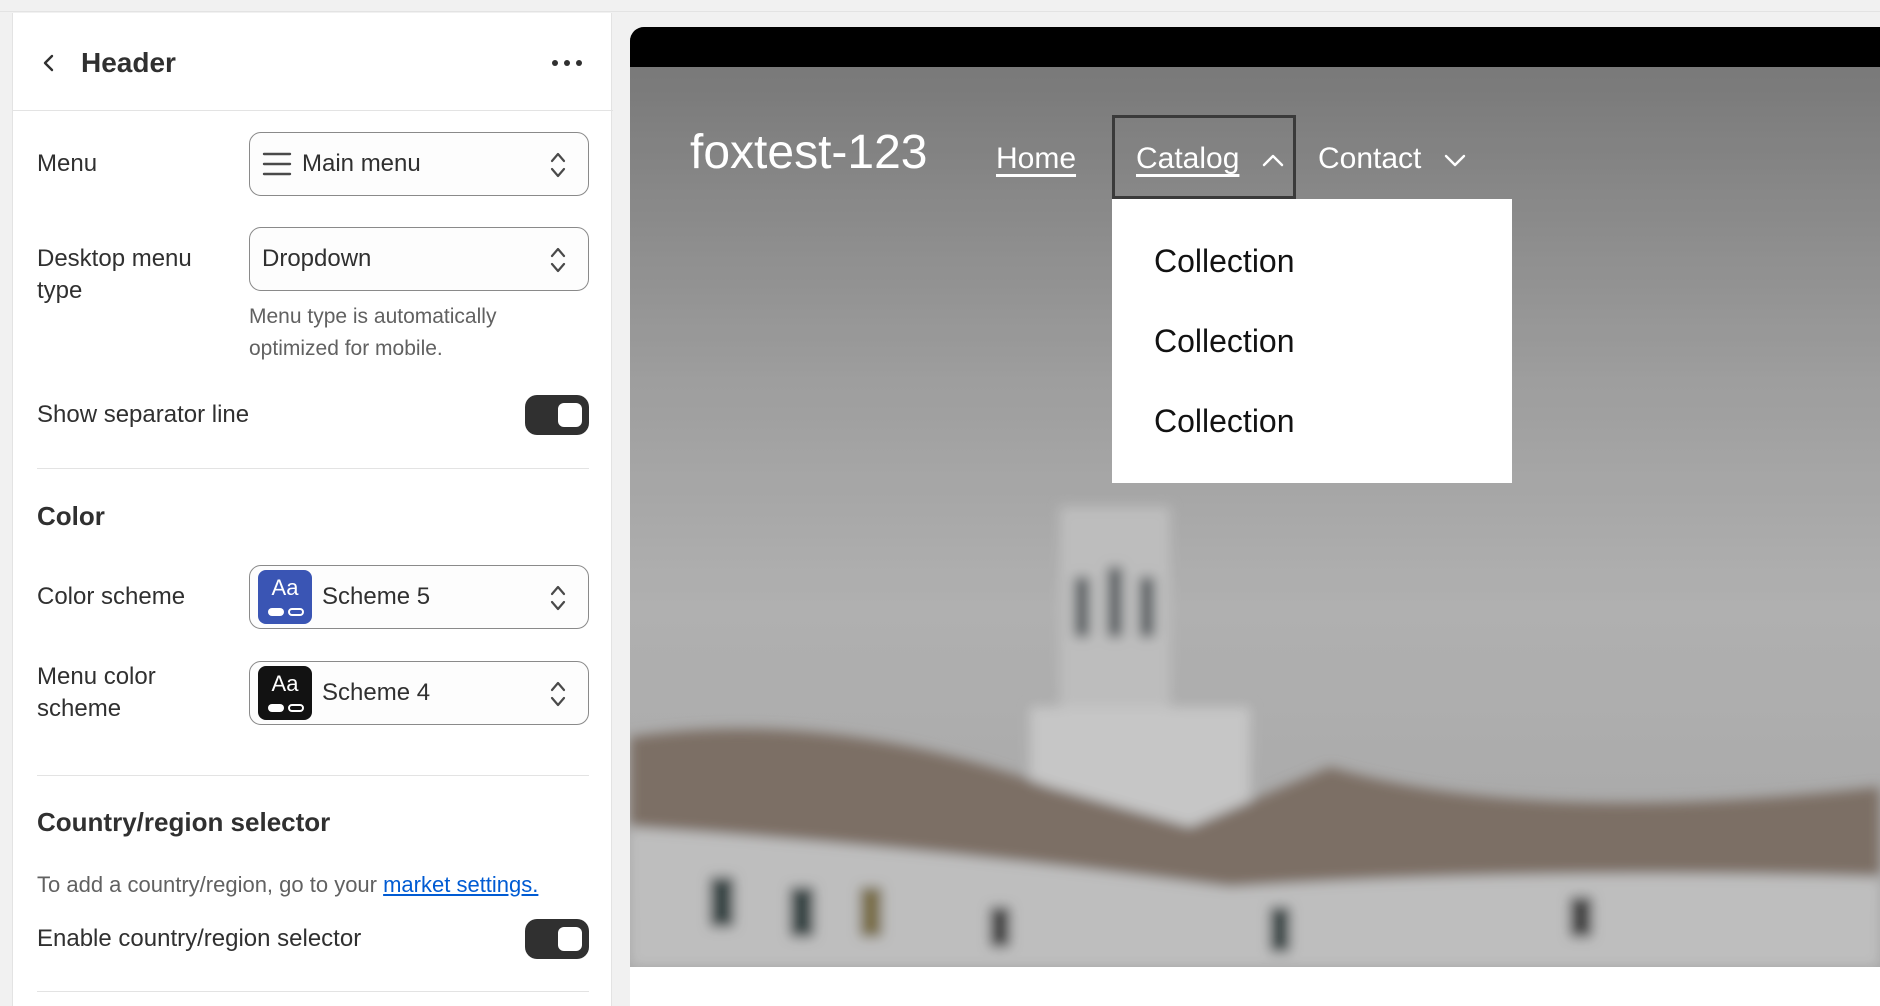 This screenshot has height=1006, width=1880. What do you see at coordinates (1036, 159) in the screenshot?
I see `nav-home: Home` at bounding box center [1036, 159].